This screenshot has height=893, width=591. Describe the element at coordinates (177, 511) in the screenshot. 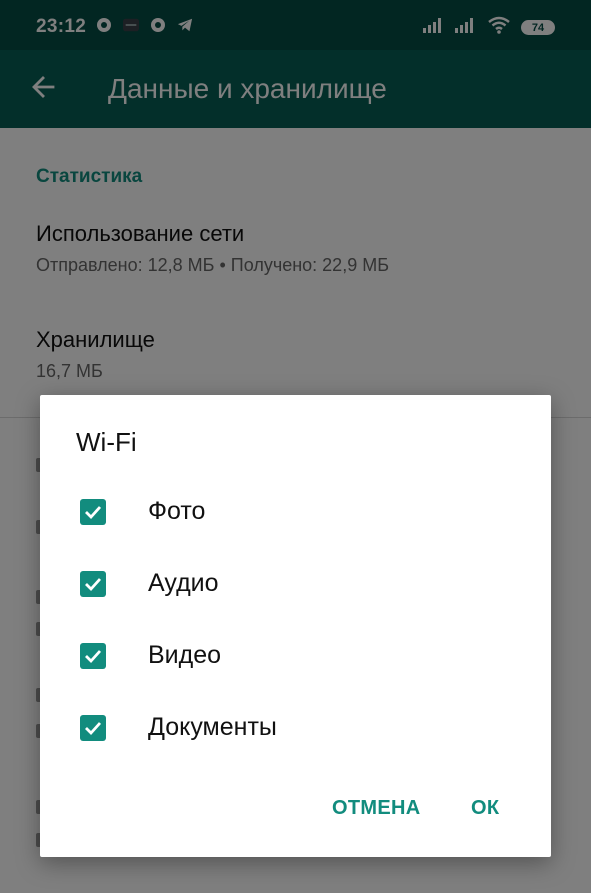

I see `option-label: Фото` at that location.